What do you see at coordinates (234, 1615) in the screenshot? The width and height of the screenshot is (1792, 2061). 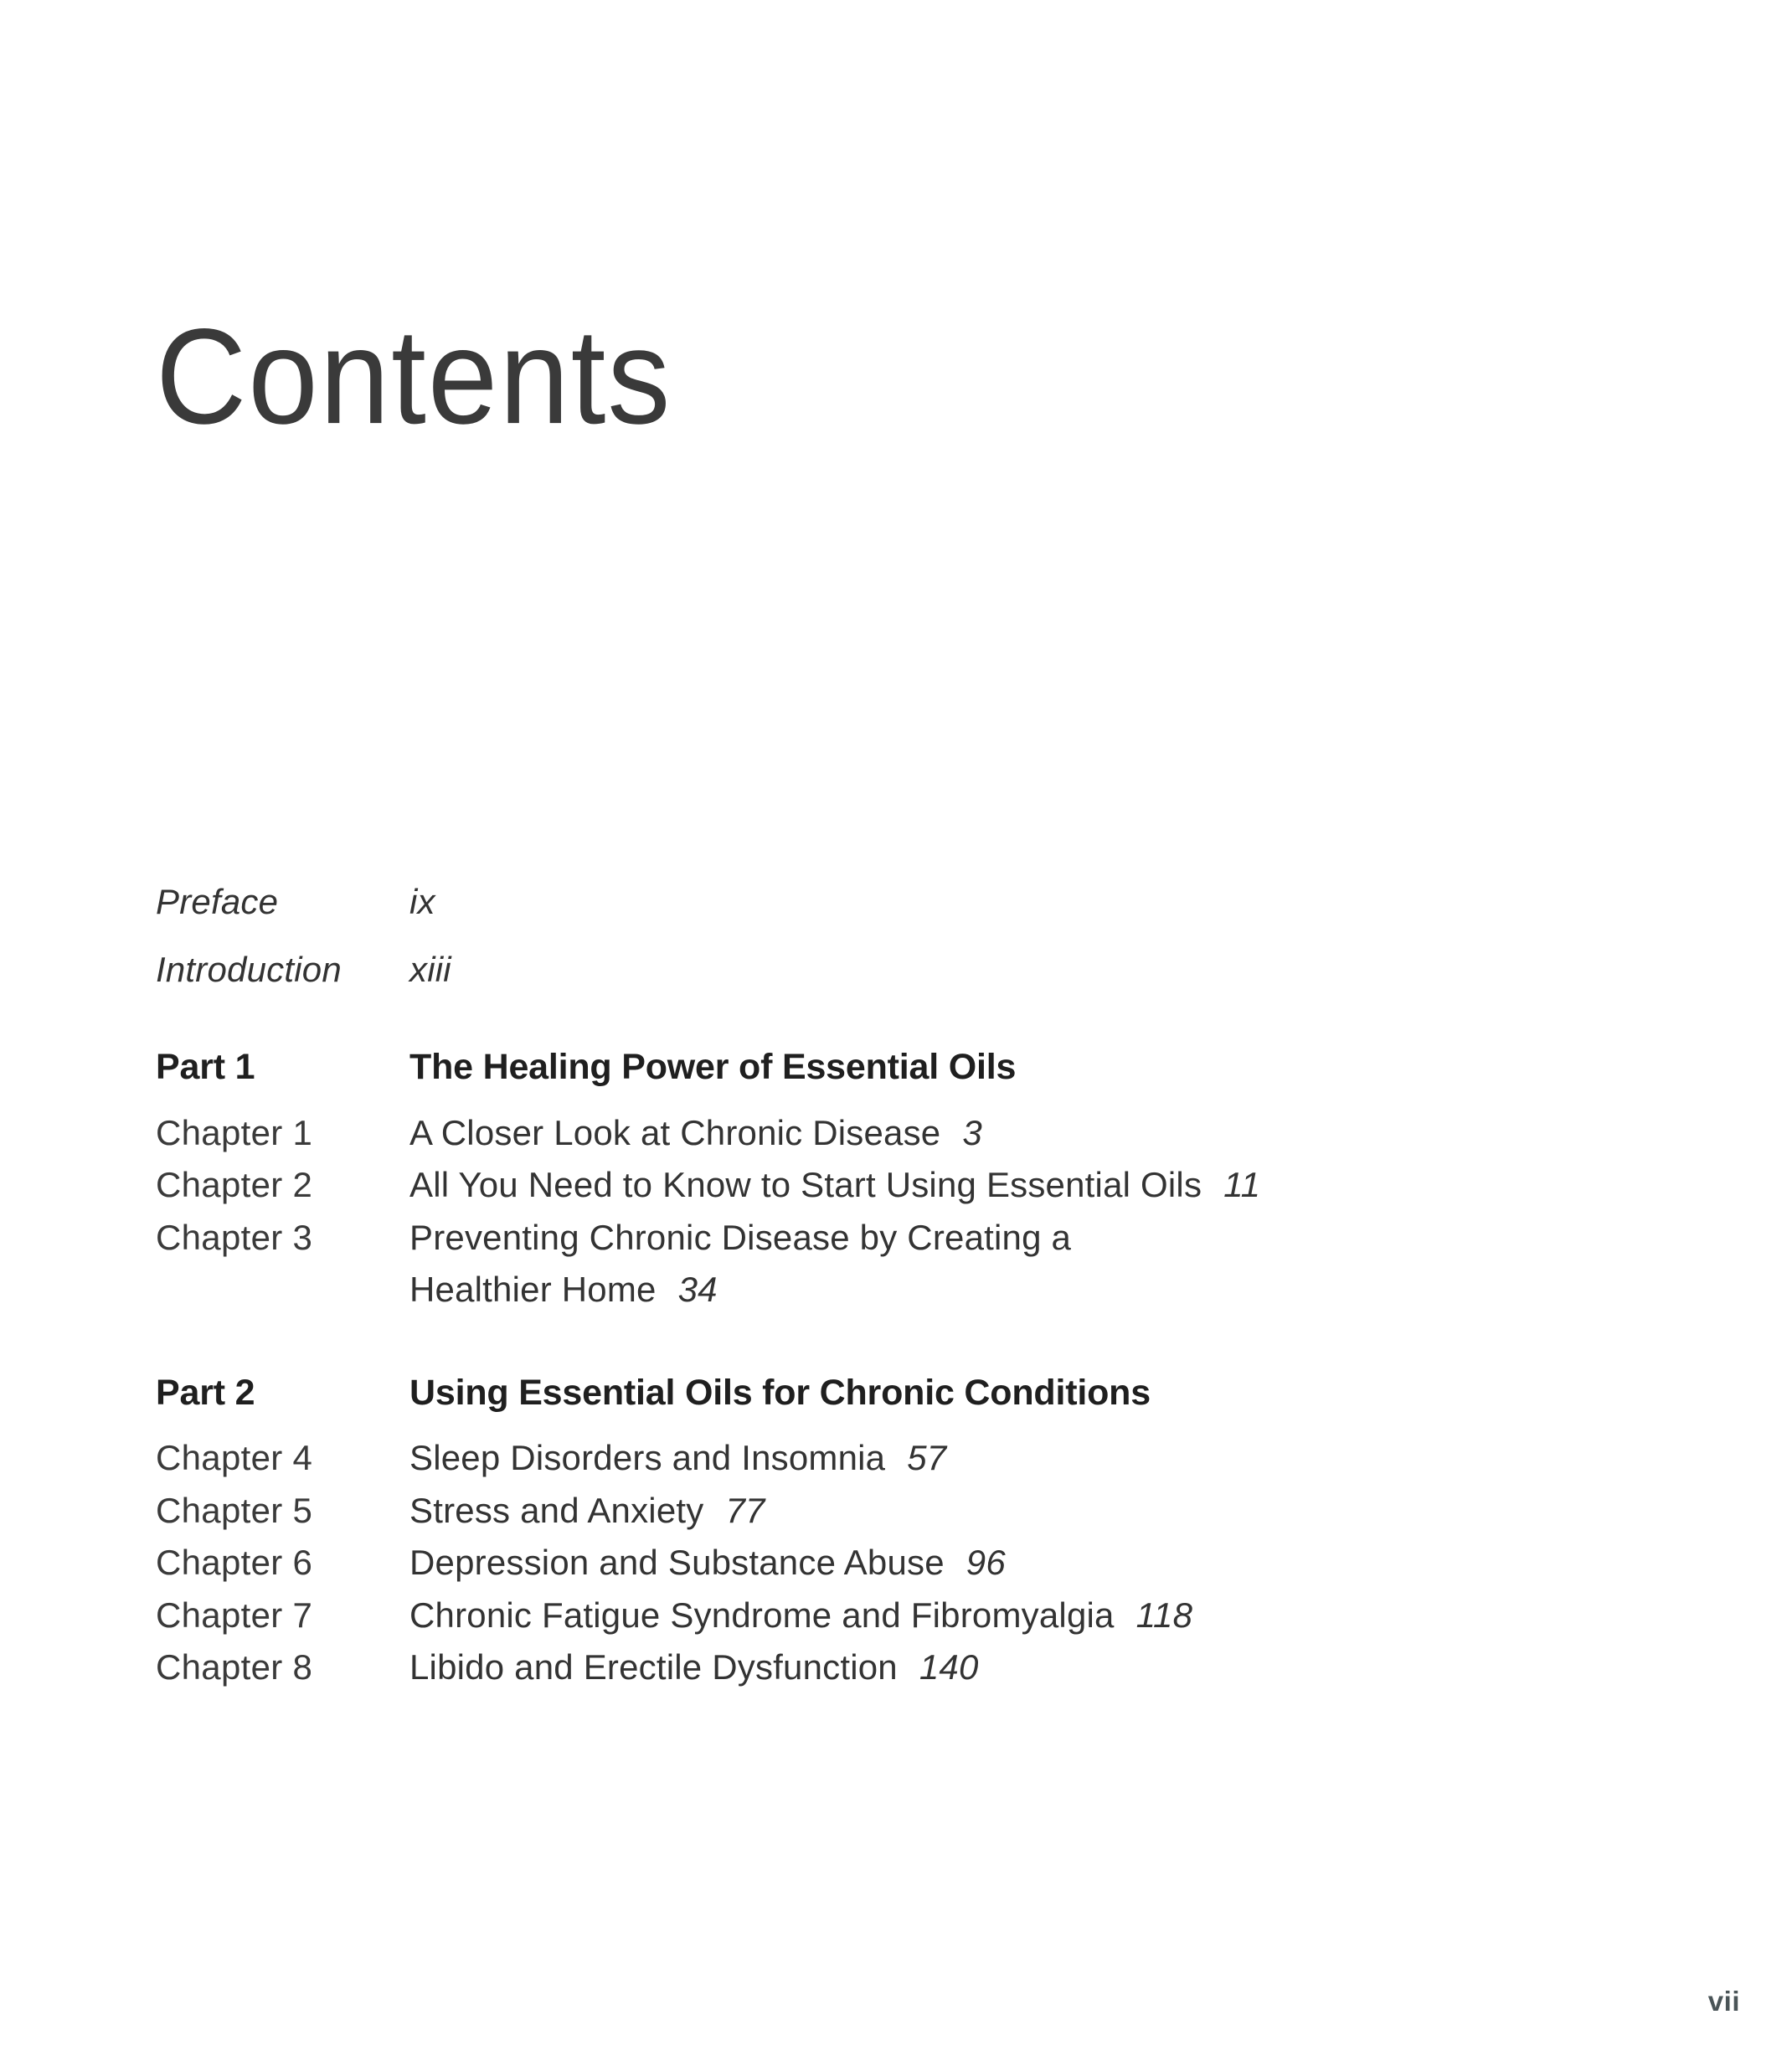 I see `chapter-label: Chapter 7` at bounding box center [234, 1615].